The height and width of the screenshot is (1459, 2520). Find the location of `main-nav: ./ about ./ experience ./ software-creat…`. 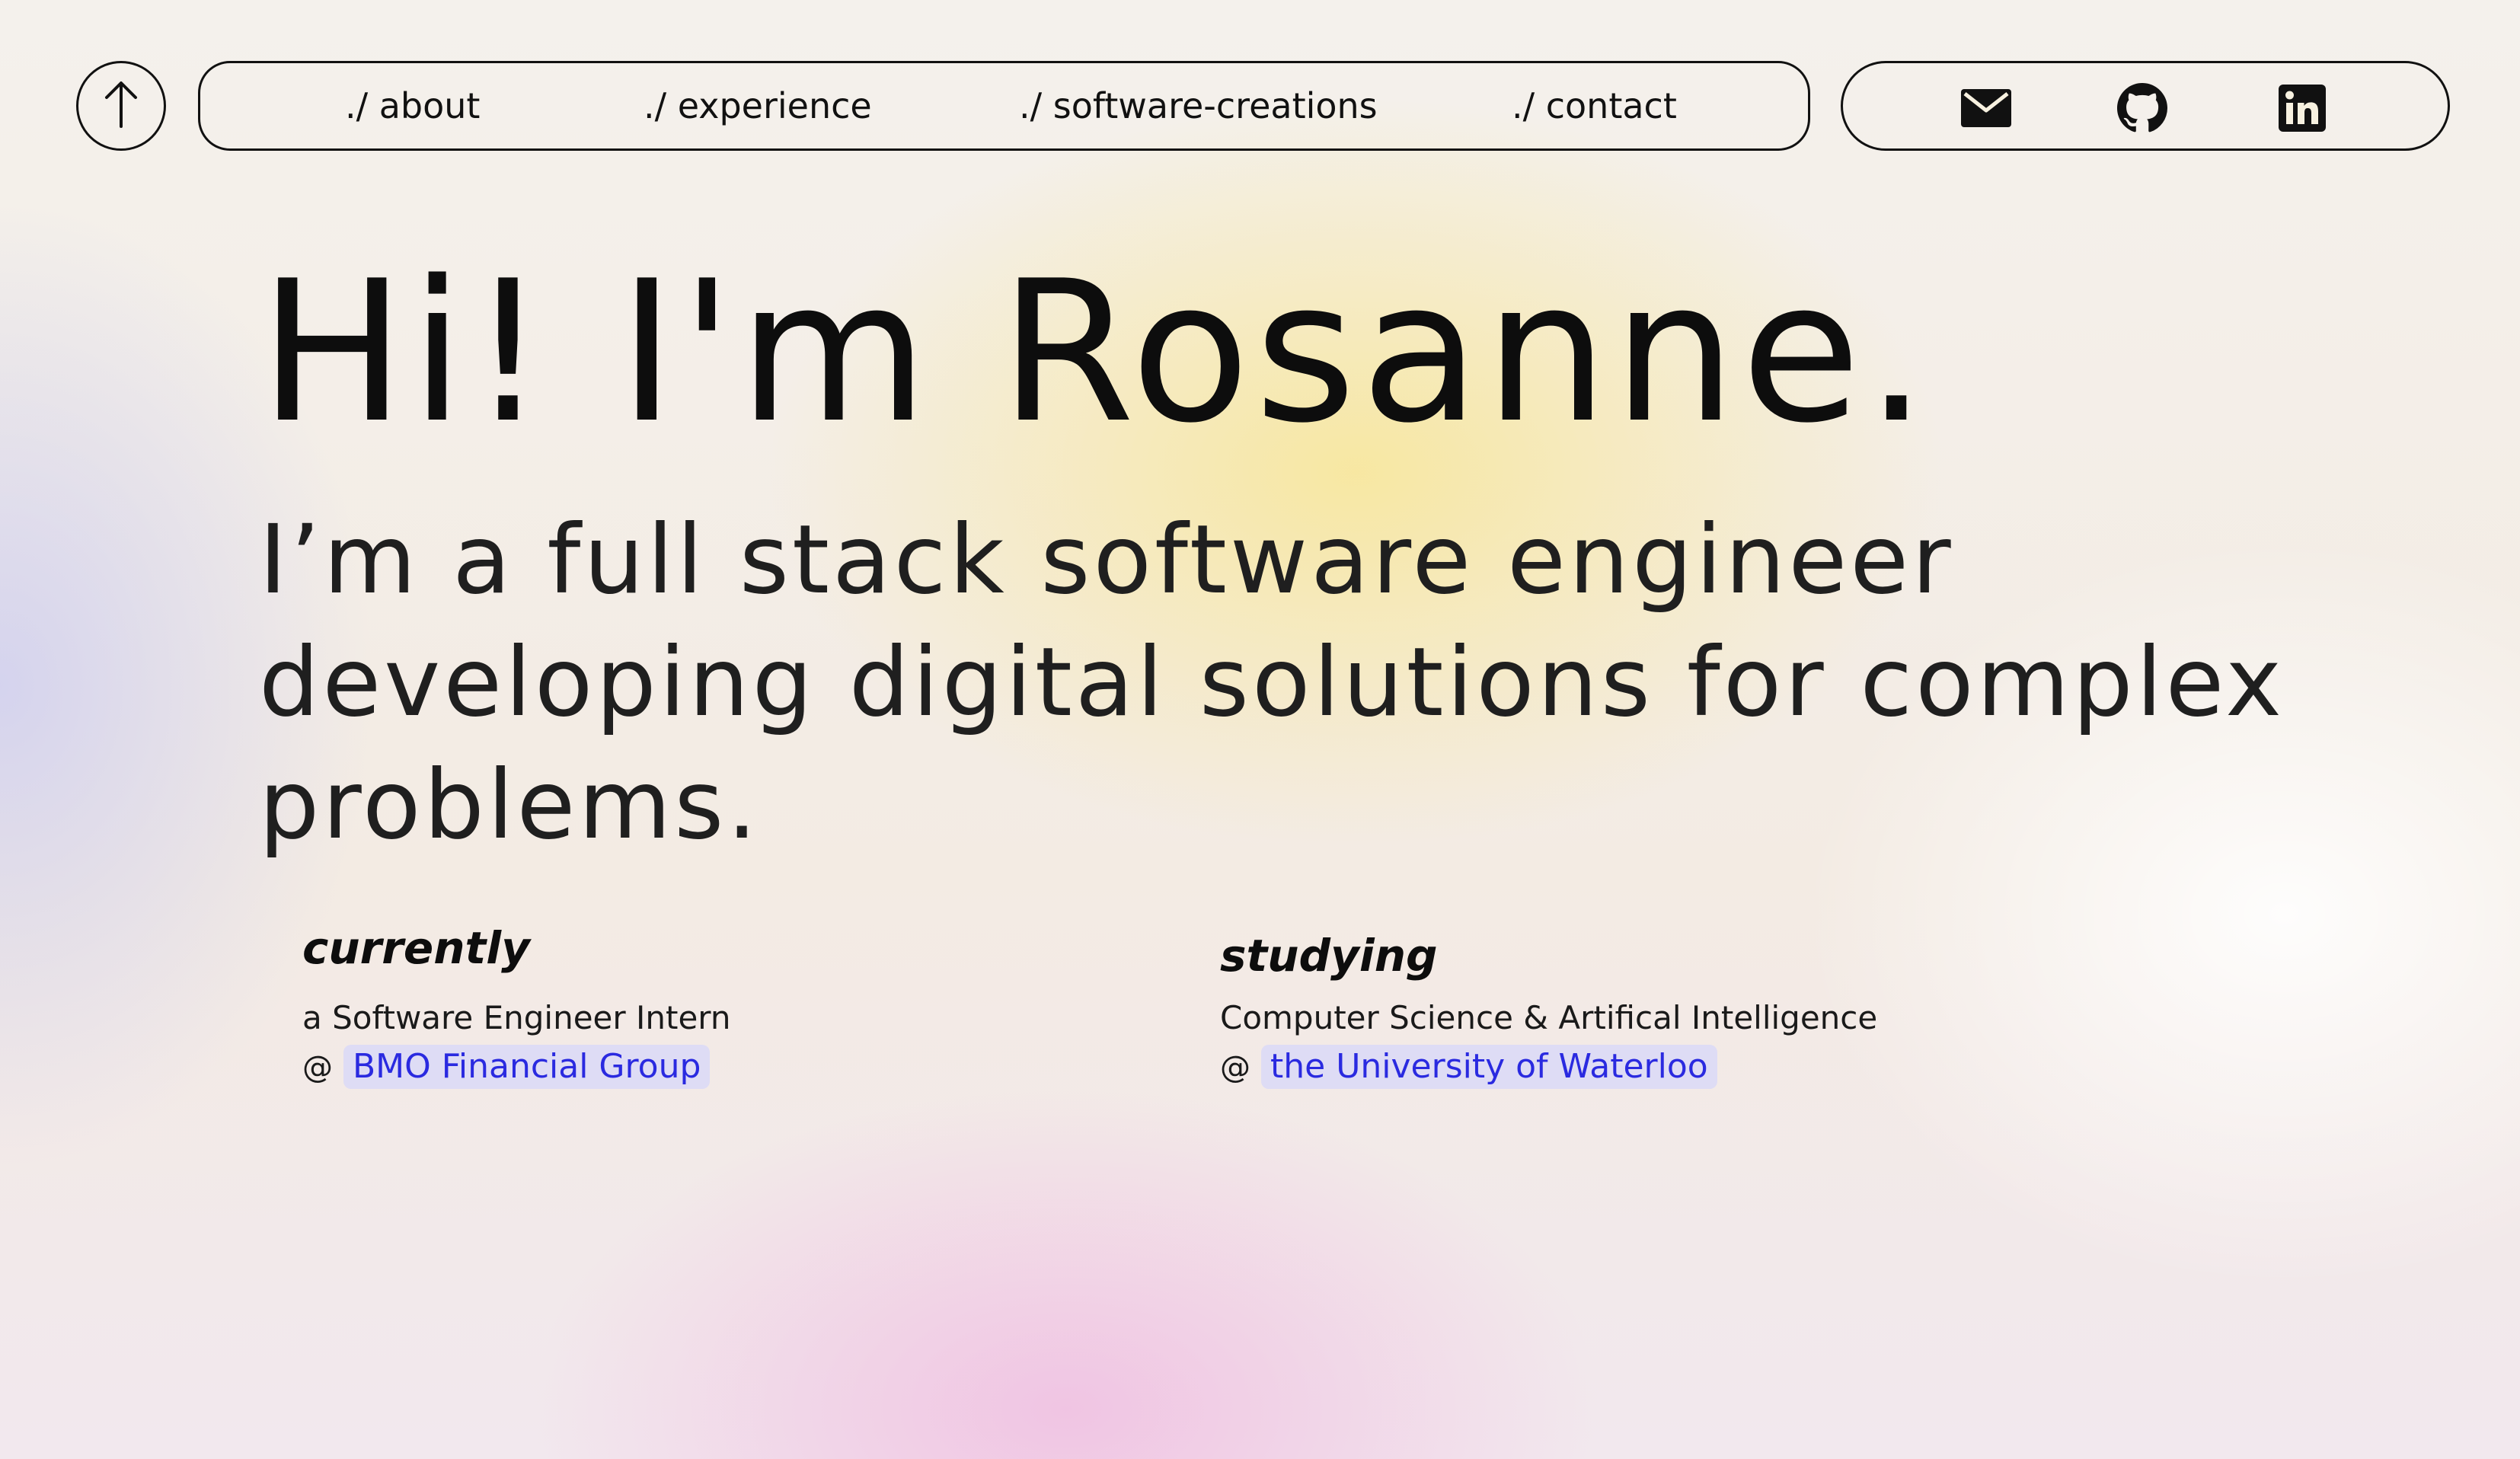

main-nav: ./ about ./ experience ./ software-creat… is located at coordinates (1004, 106).